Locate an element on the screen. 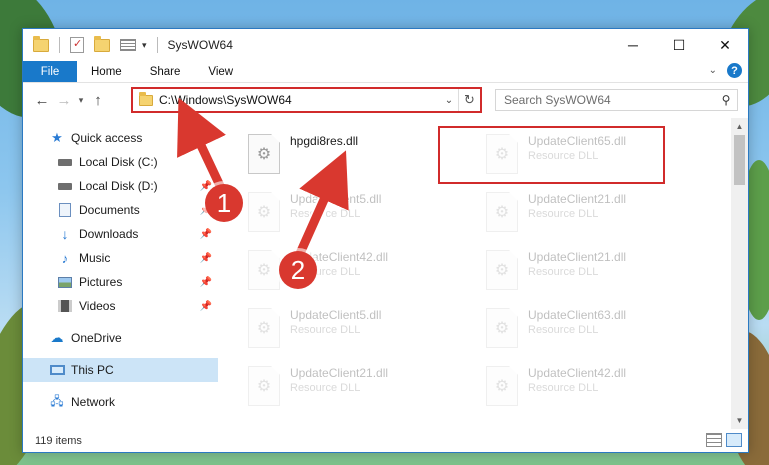  tab-view: View is located at coordinates (220, 71).